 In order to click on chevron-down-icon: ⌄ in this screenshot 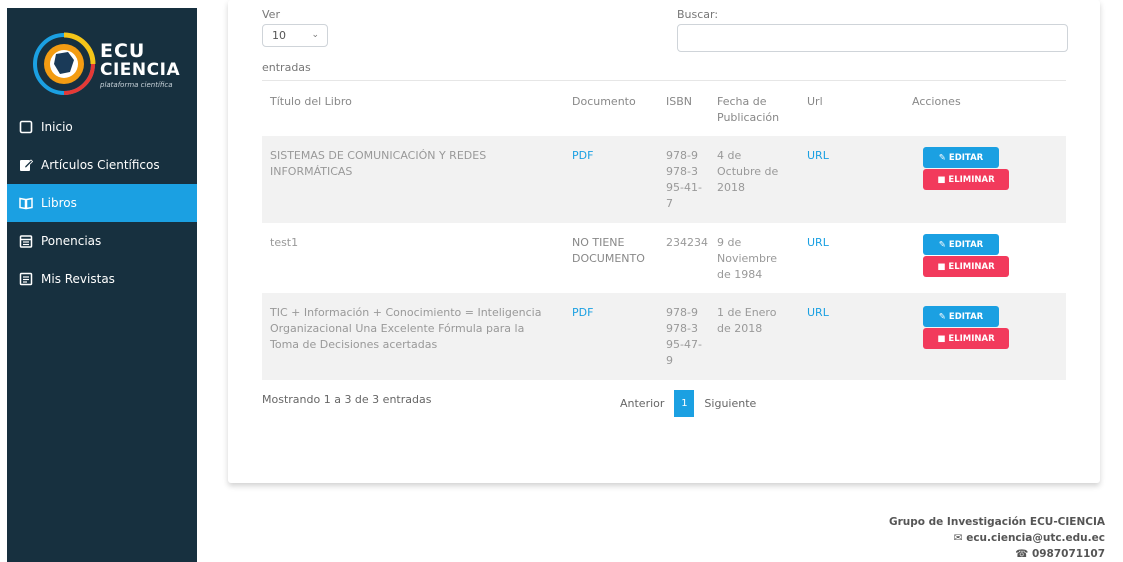, I will do `click(315, 35)`.